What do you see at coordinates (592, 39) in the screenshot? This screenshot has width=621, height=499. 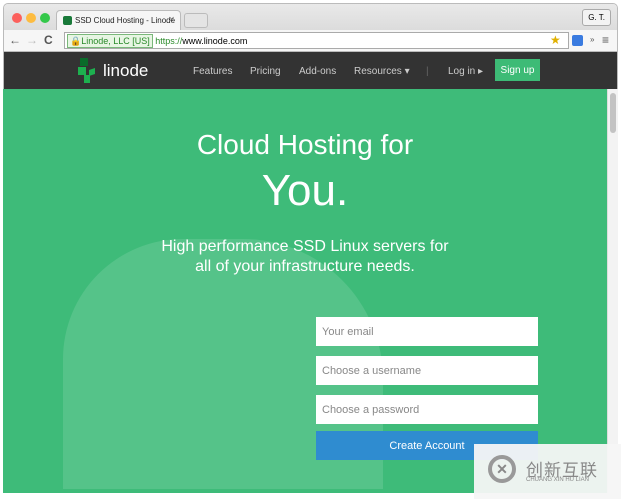 I see `extensions-overflow-icon: »` at bounding box center [592, 39].